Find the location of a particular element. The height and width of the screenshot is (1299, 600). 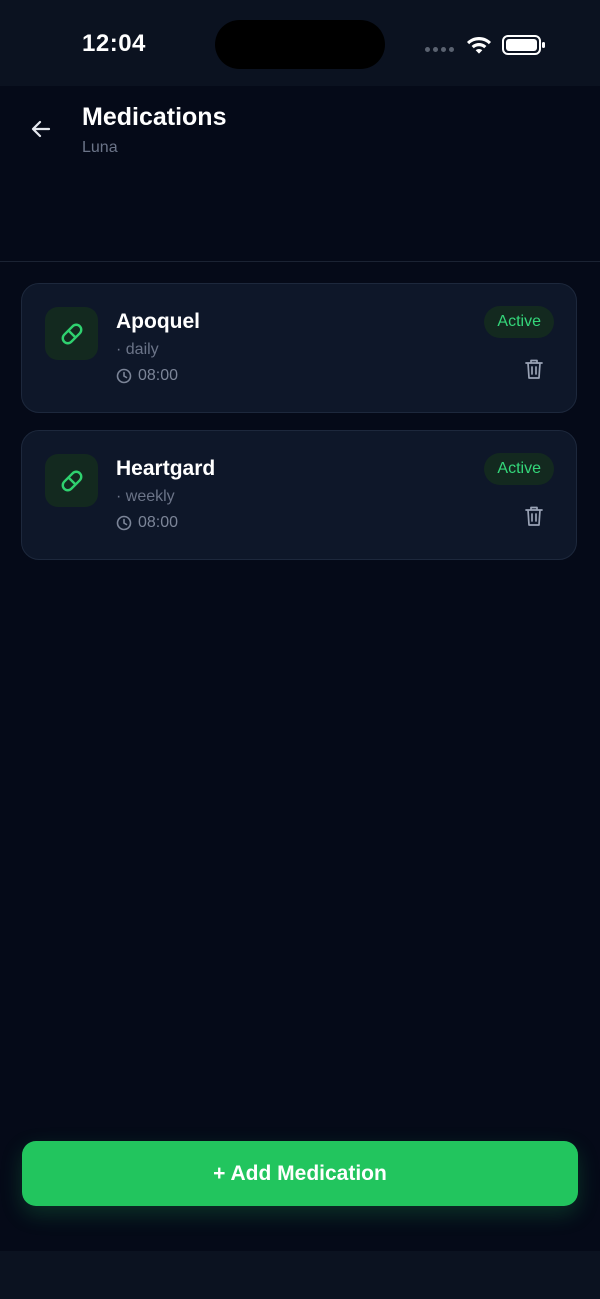

battery-icon is located at coordinates (523, 45).